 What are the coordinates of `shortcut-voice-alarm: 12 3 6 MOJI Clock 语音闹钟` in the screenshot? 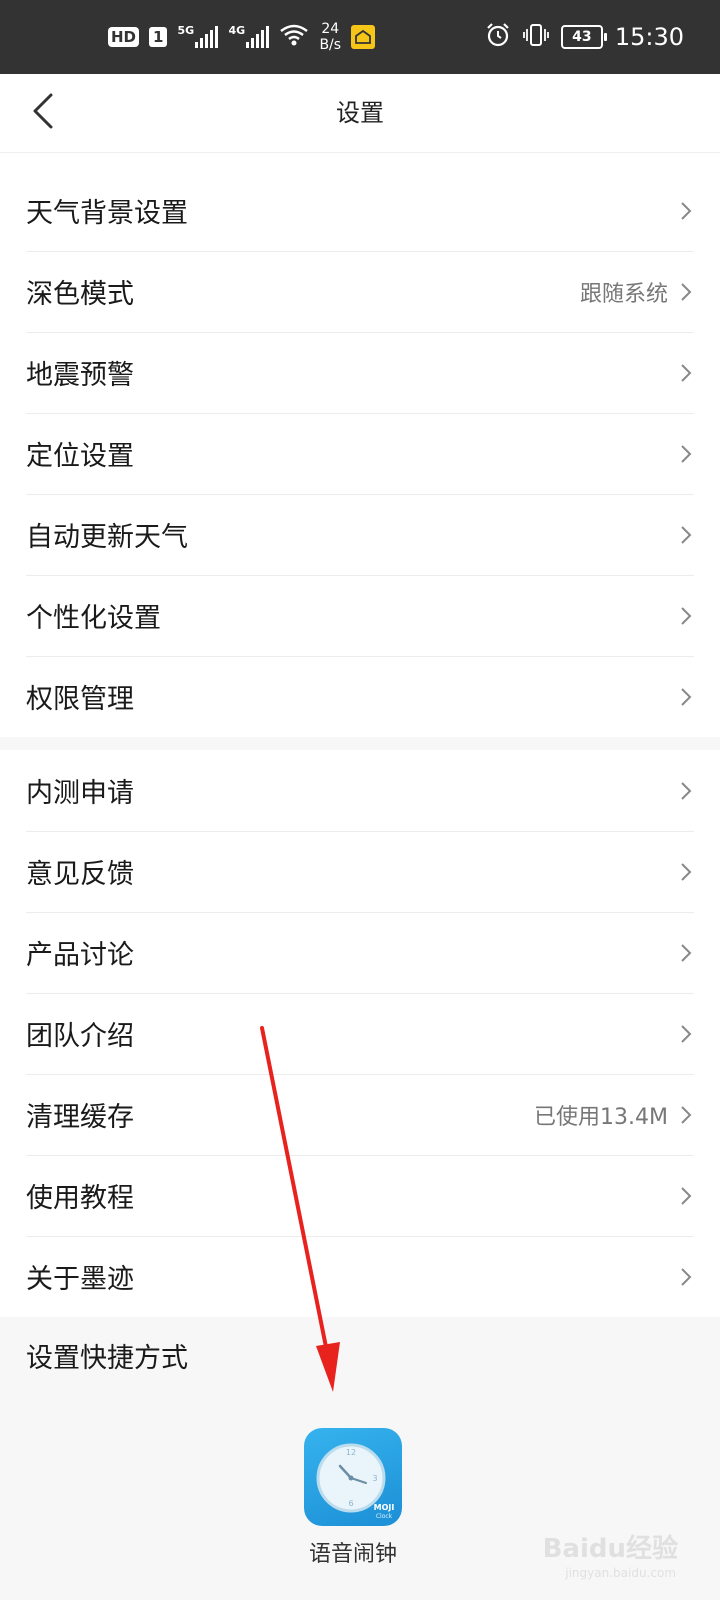 It's located at (353, 1498).